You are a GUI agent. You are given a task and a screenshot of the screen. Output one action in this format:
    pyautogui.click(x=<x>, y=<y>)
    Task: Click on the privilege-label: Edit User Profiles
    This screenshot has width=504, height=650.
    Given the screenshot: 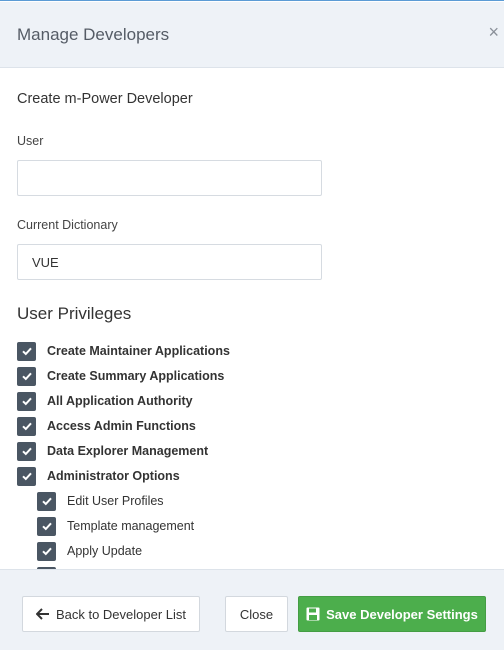 What is the action you would take?
    pyautogui.click(x=115, y=501)
    